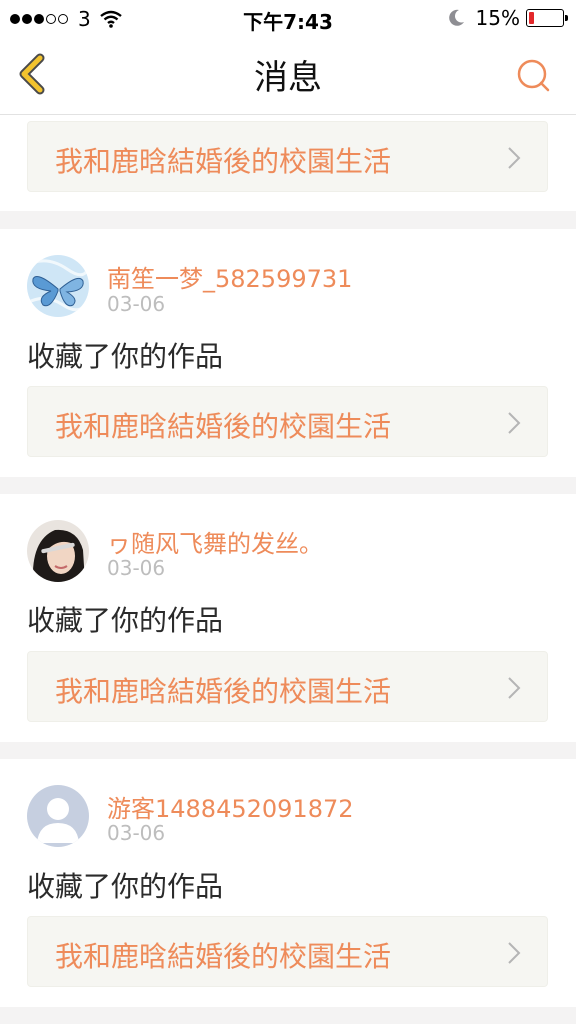 This screenshot has height=1024, width=576. What do you see at coordinates (547, 18) in the screenshot?
I see `battery-icon` at bounding box center [547, 18].